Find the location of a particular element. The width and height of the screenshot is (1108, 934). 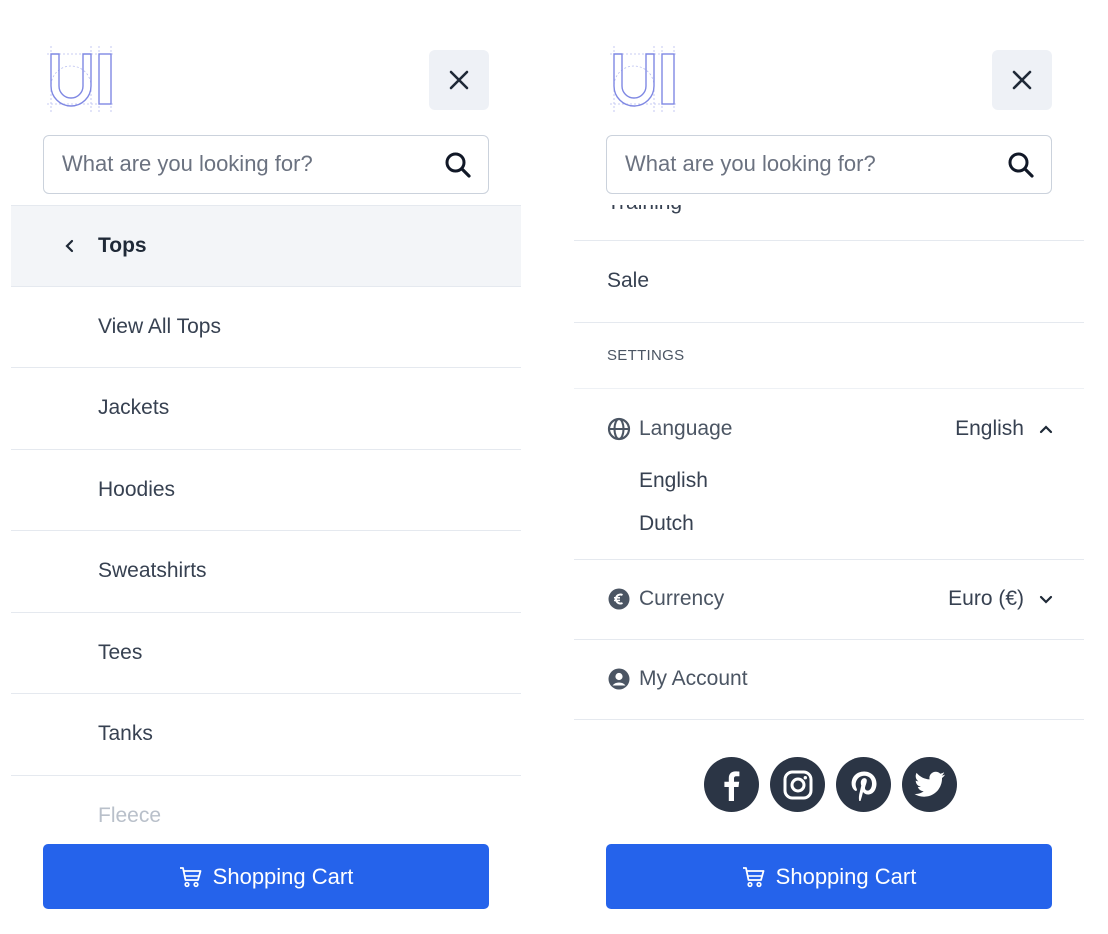

menu-item: Hoodies is located at coordinates (266, 490).